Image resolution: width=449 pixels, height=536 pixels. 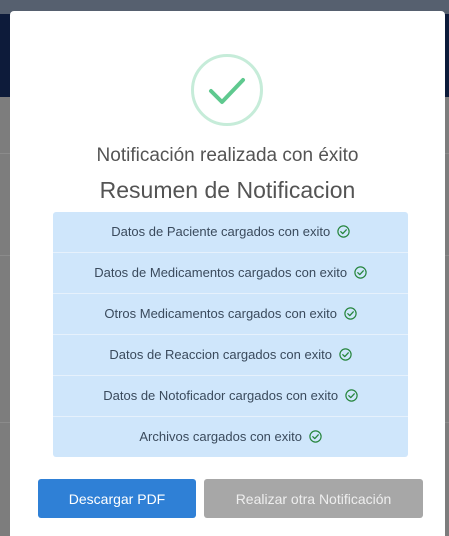 What do you see at coordinates (221, 395) in the screenshot?
I see `summary-item-label: Datos de Notoficador cargados con exito` at bounding box center [221, 395].